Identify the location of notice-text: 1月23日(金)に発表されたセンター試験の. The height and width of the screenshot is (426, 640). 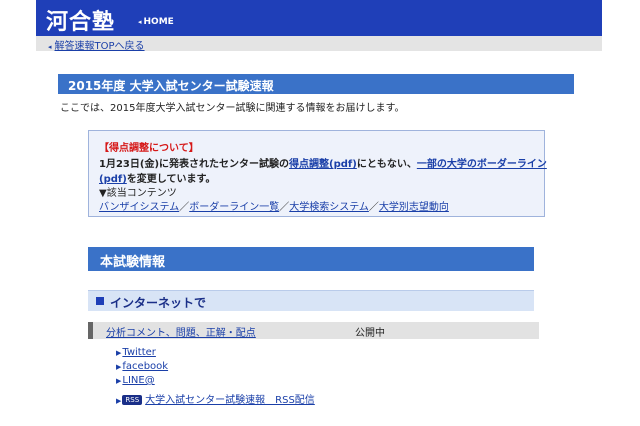
(194, 164).